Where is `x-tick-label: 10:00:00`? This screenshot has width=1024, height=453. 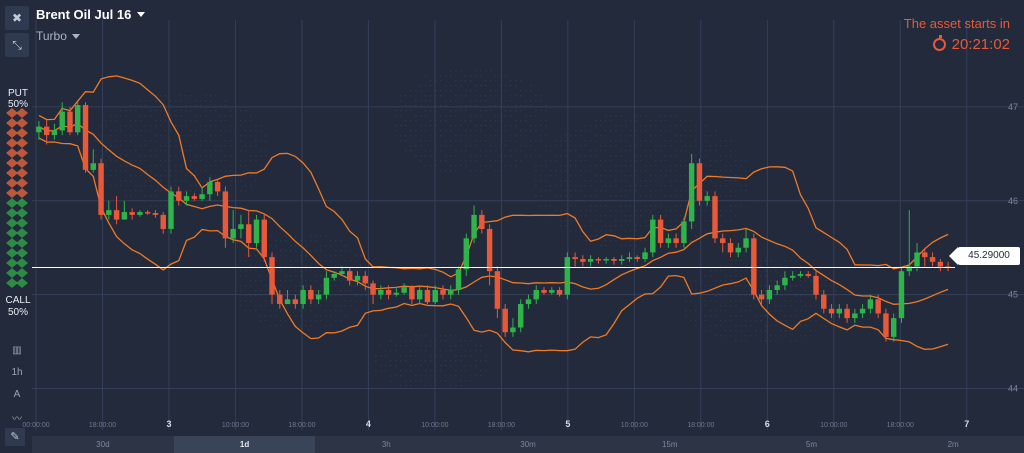
x-tick-label: 10:00:00 is located at coordinates (434, 425).